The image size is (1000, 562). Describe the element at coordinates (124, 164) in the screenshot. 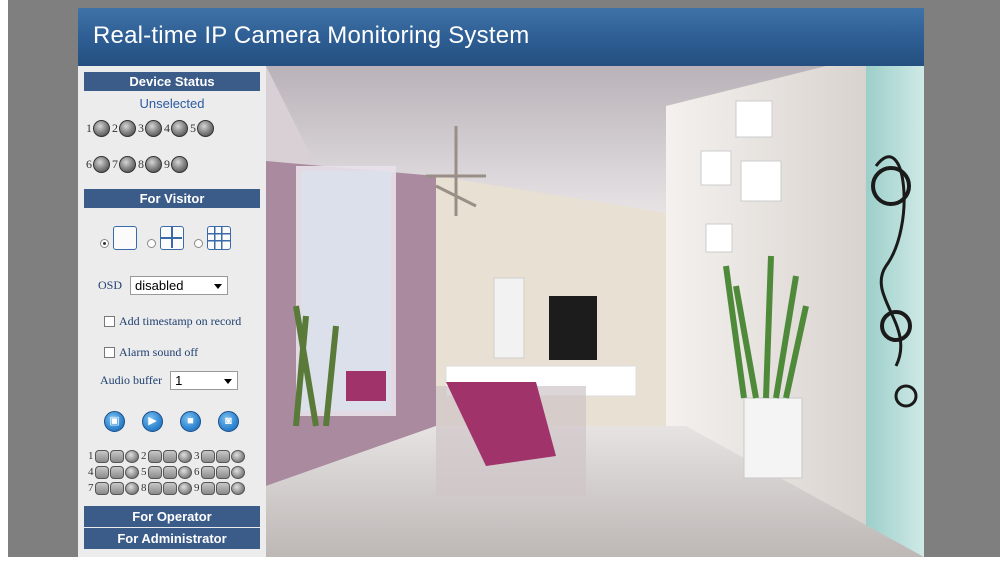

I see `device-7: 7` at that location.